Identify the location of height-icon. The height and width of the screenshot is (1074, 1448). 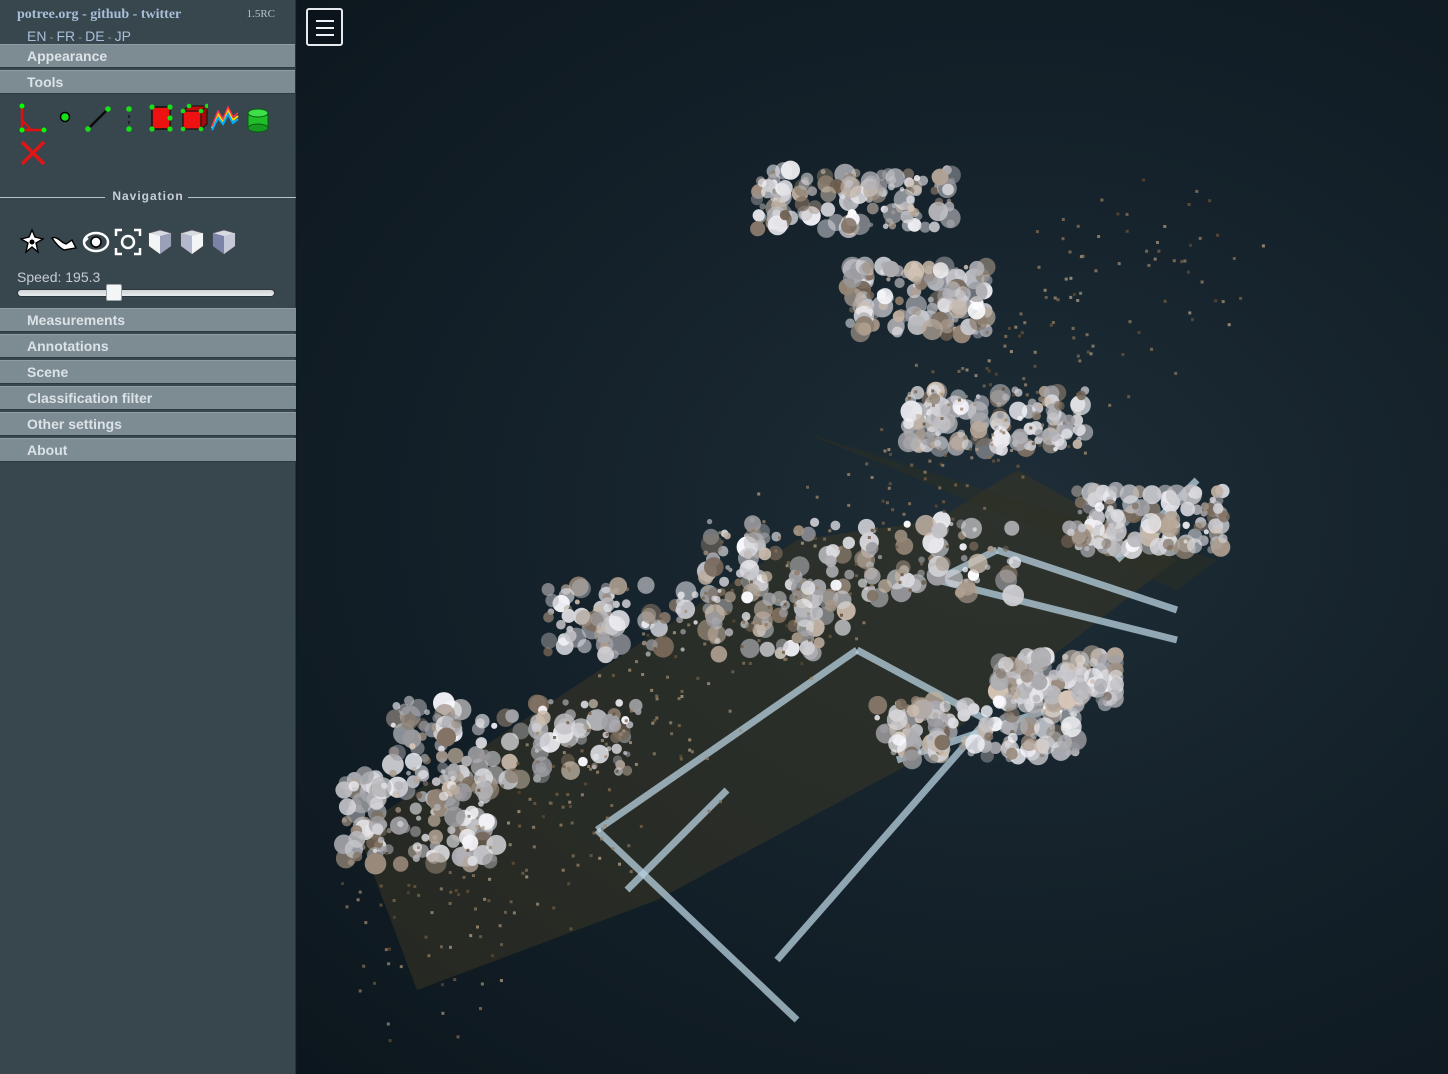
(129, 119).